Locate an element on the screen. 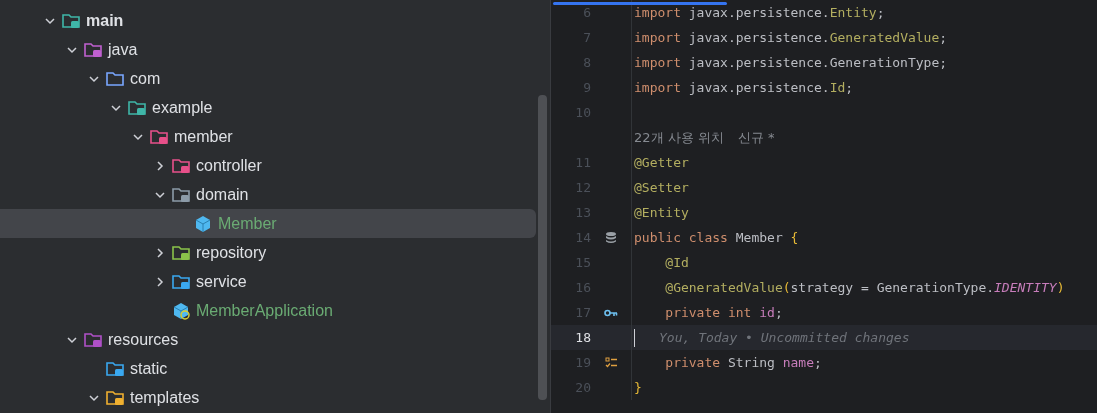  tree-item-label: resources is located at coordinates (143, 339).